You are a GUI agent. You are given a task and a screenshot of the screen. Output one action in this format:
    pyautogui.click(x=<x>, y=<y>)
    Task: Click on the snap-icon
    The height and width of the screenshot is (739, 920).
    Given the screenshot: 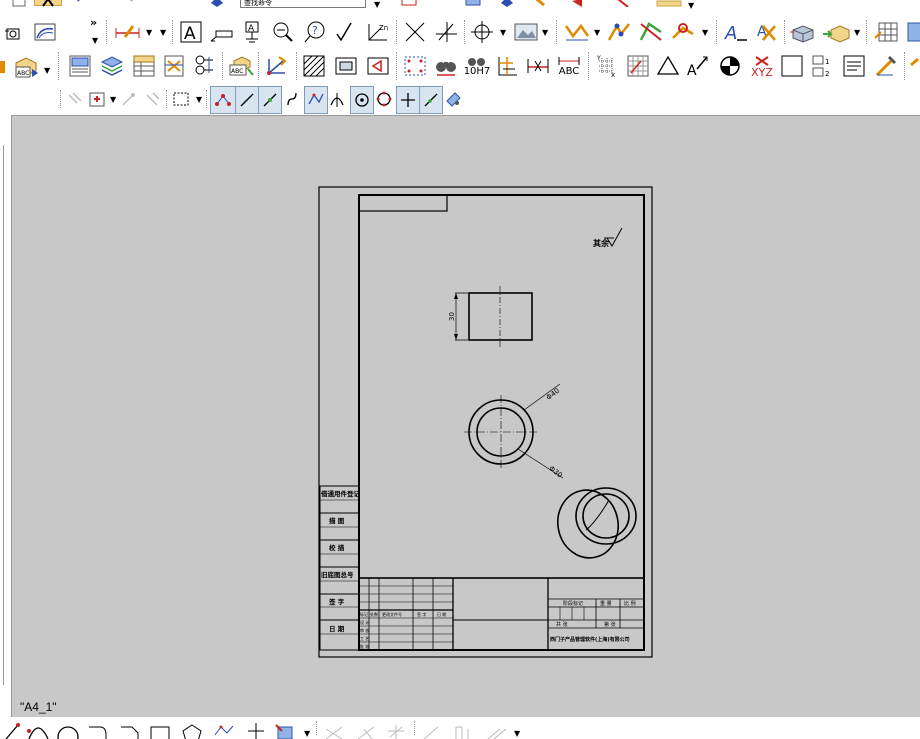 What is the action you would take?
    pyautogui.click(x=507, y=3)
    